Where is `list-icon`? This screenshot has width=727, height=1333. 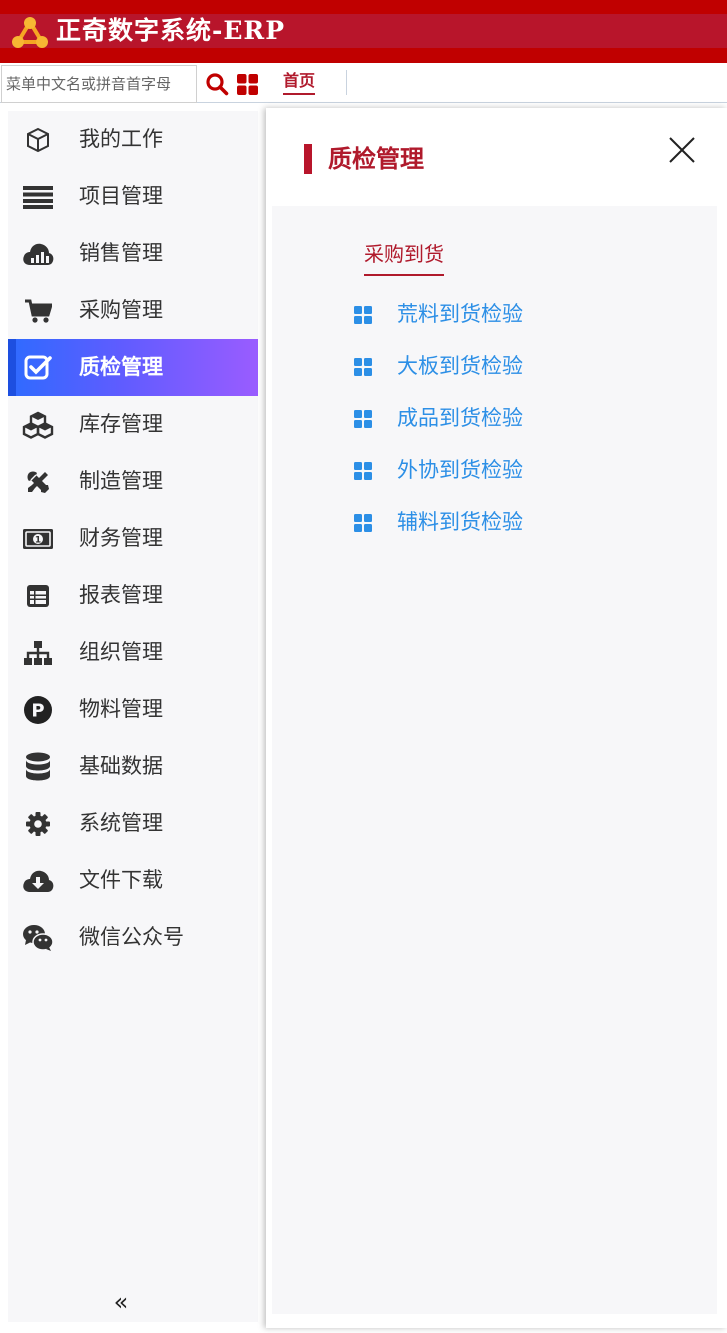 list-icon is located at coordinates (38, 197).